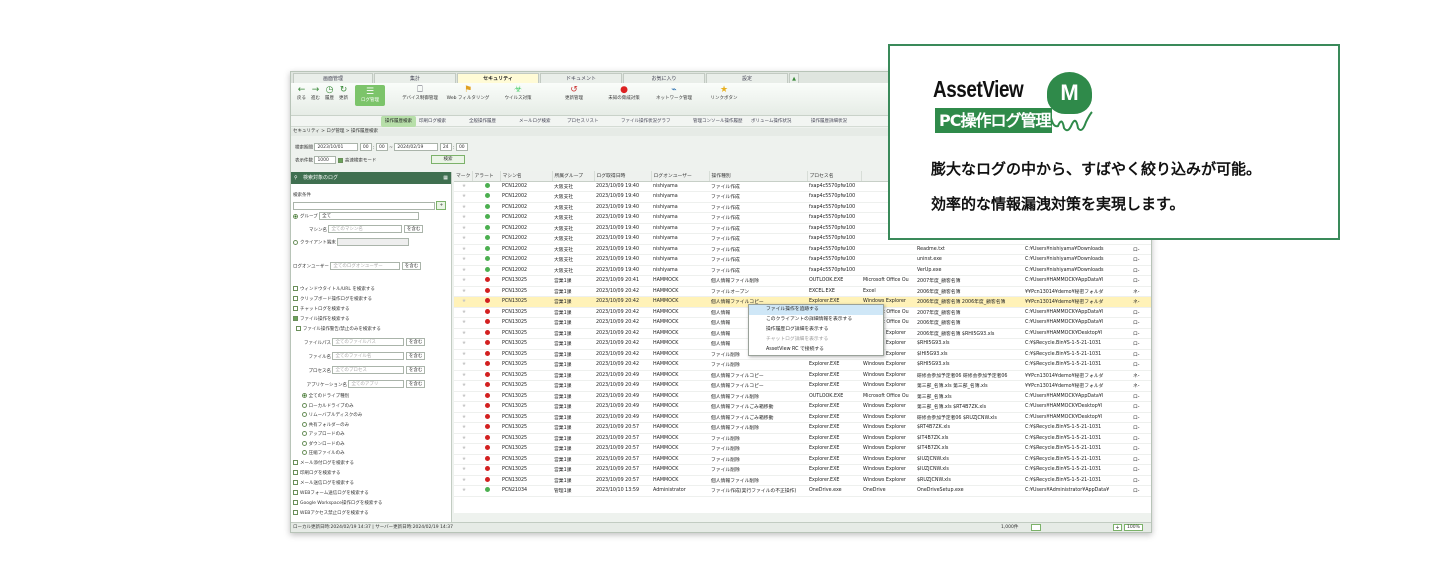 Image resolution: width=1446 pixels, height=573 pixels. Describe the element at coordinates (646, 121) in the screenshot. I see `subbar-item-6: ファイル操作状況グラフ` at that location.